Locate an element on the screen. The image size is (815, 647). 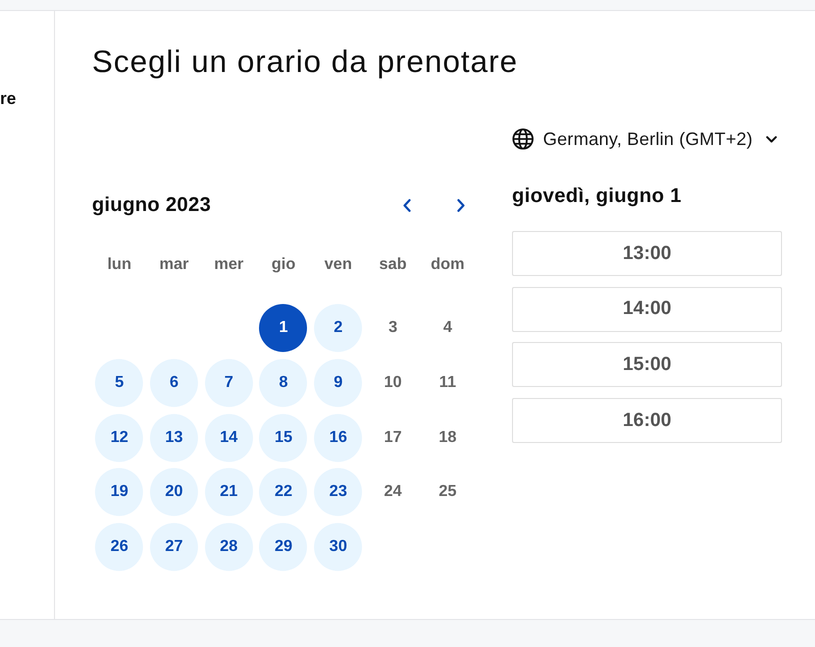
page-heading: Scegli un orario da prenotare is located at coordinates (305, 62).